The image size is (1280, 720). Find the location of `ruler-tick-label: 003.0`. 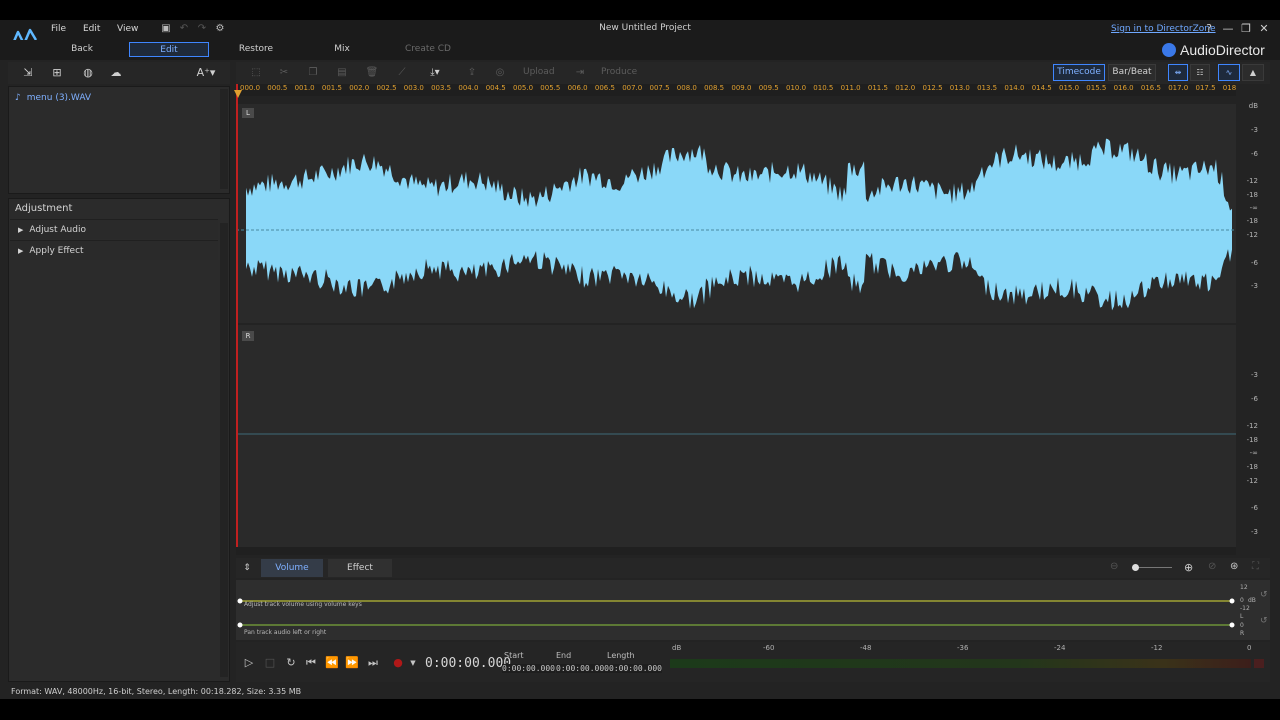

ruler-tick-label: 003.0 is located at coordinates (413, 88).